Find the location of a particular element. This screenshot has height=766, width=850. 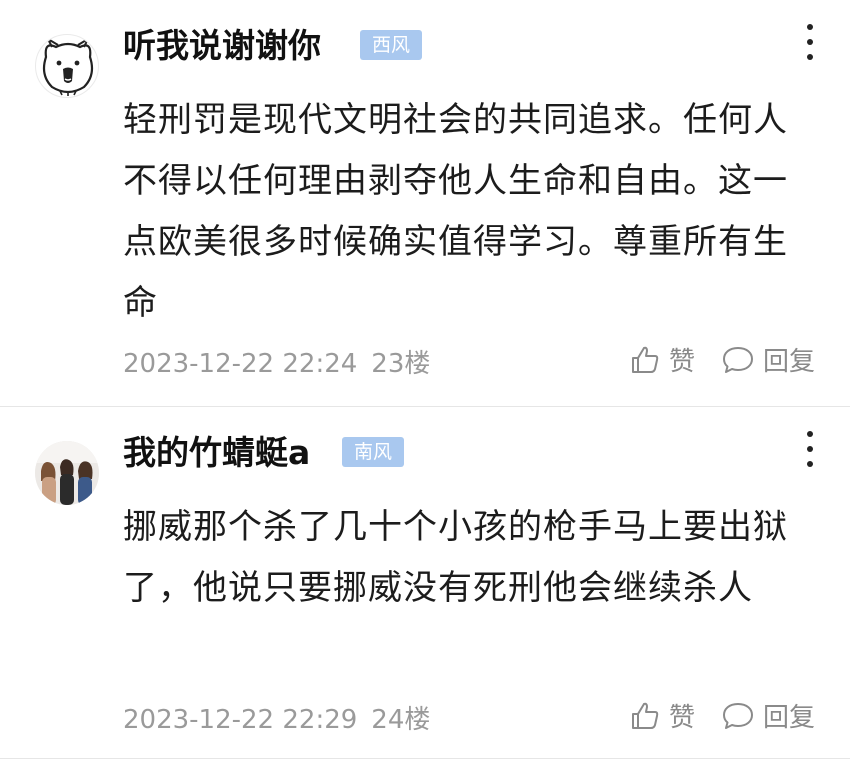

timestamp: 2023-12-22 22:29 is located at coordinates (240, 720).